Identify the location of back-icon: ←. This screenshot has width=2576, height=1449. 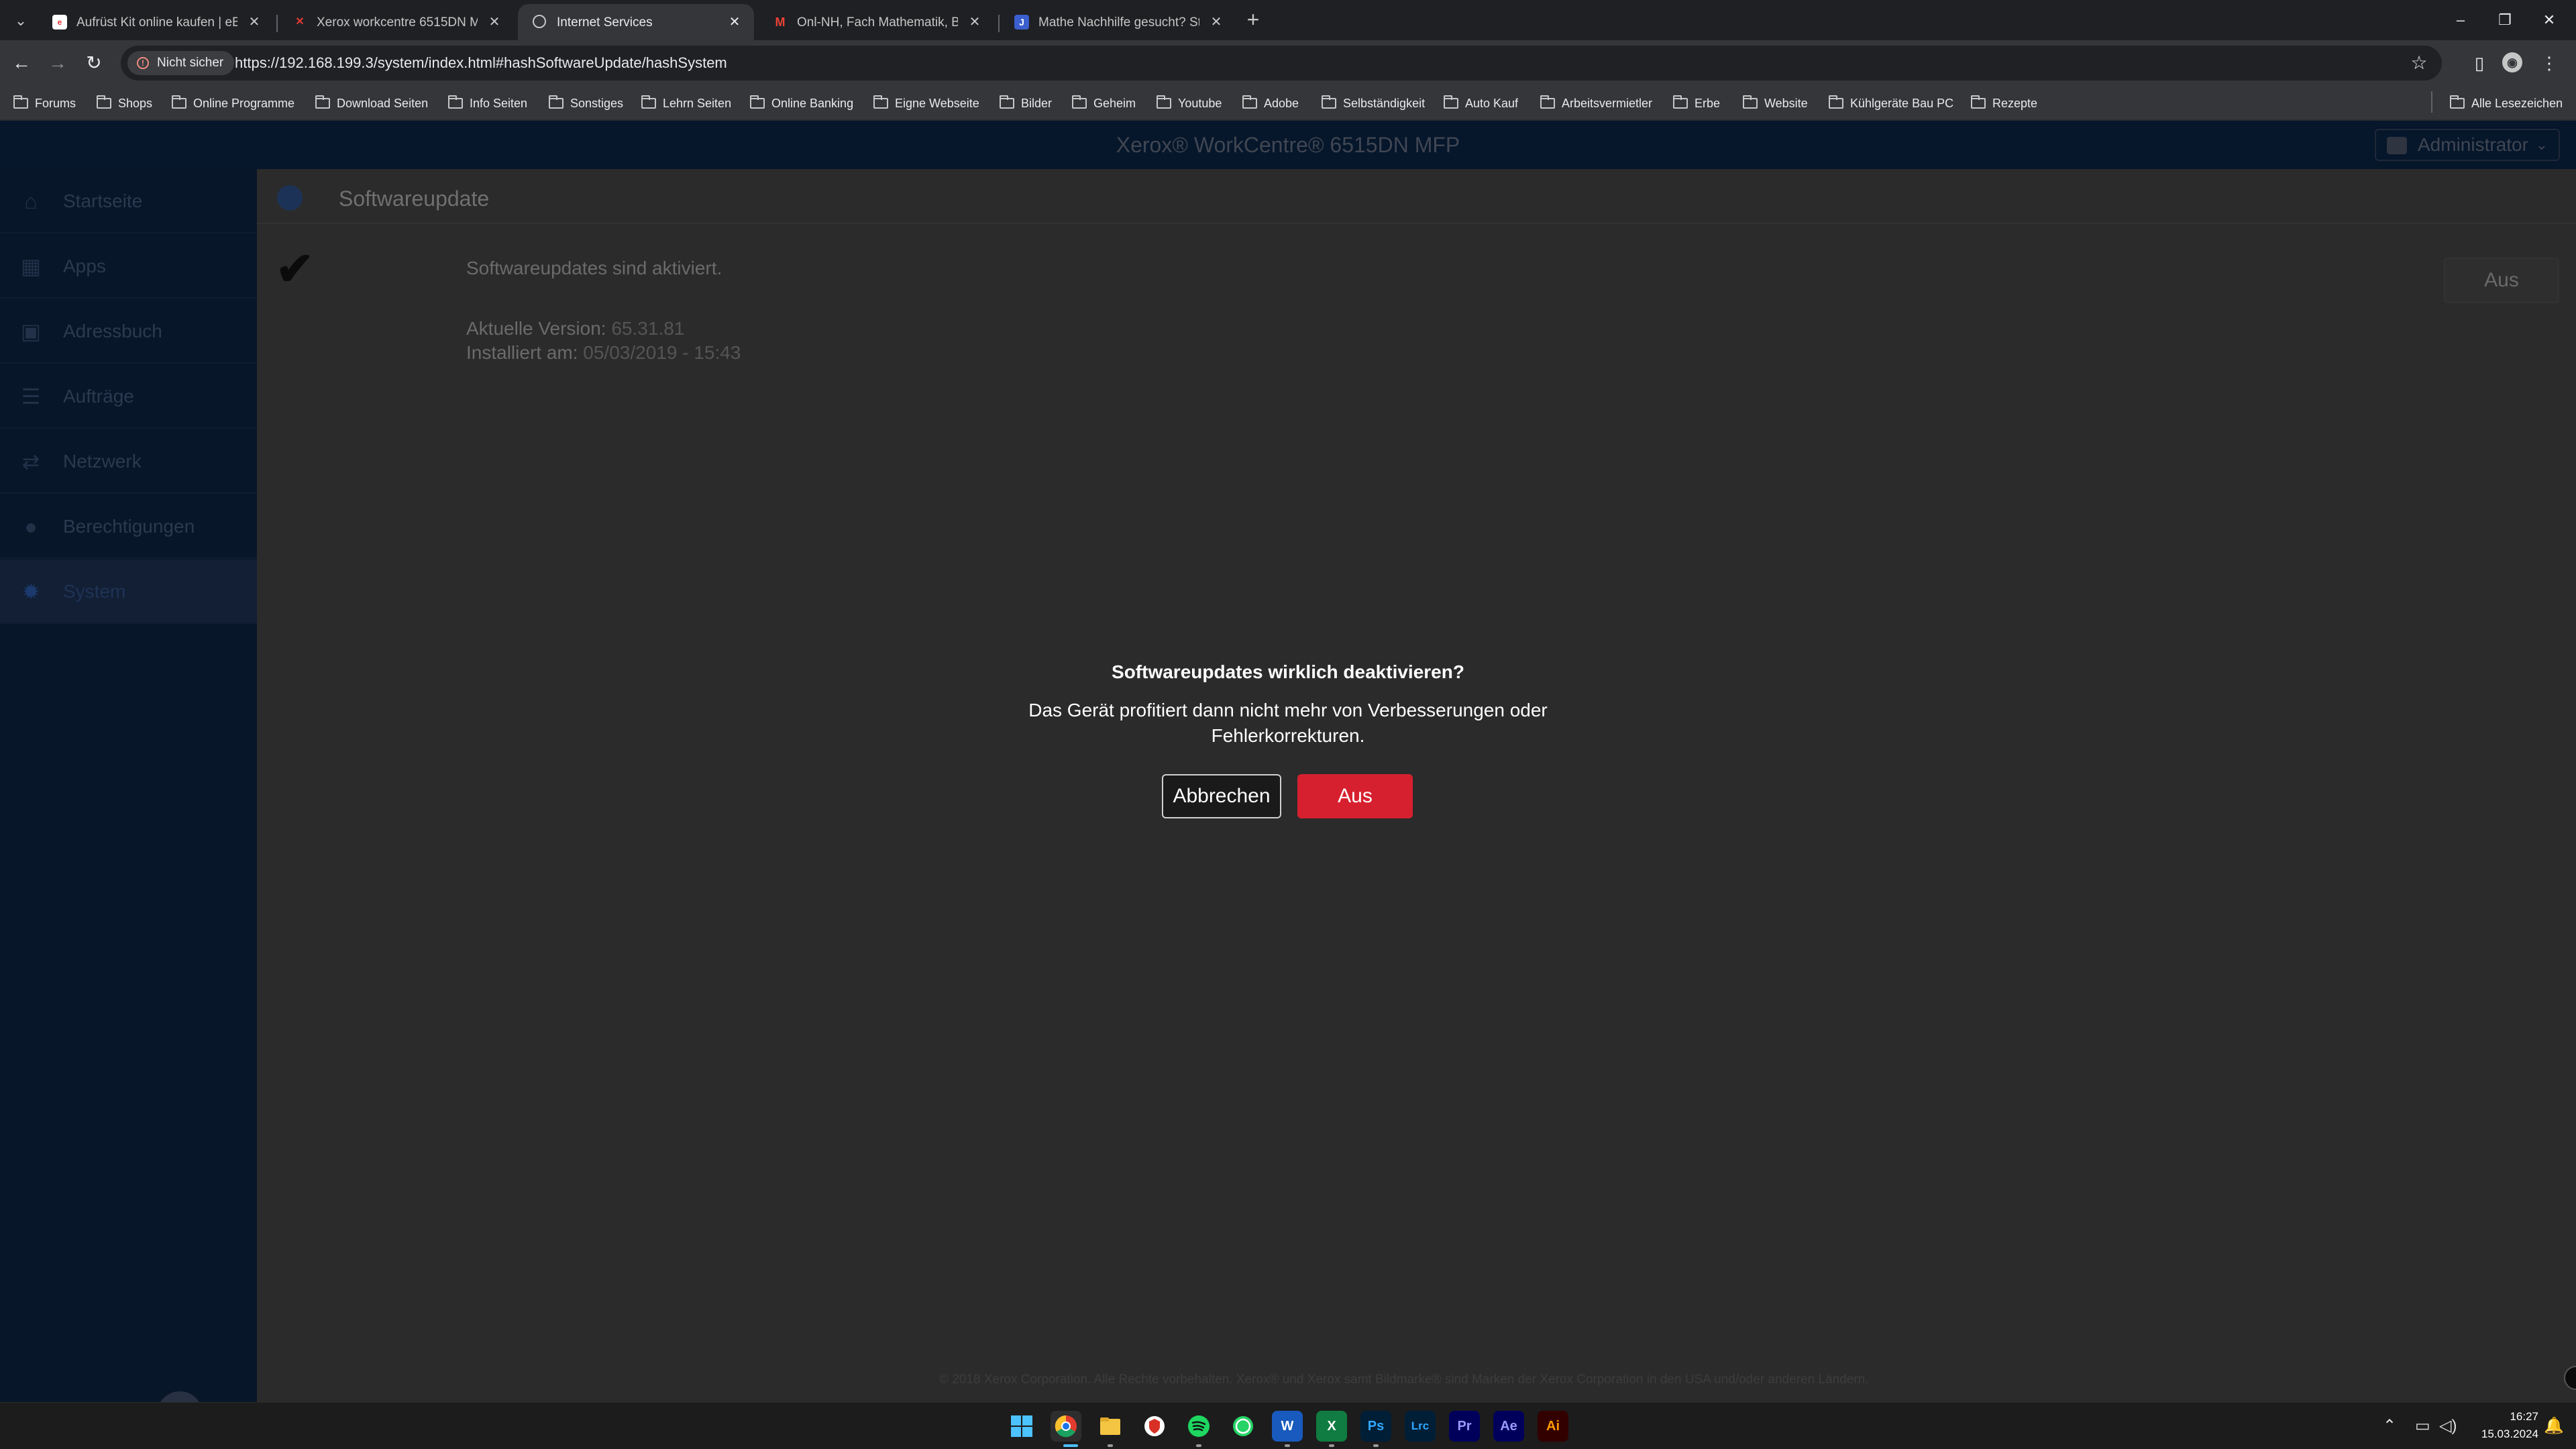
(21, 63).